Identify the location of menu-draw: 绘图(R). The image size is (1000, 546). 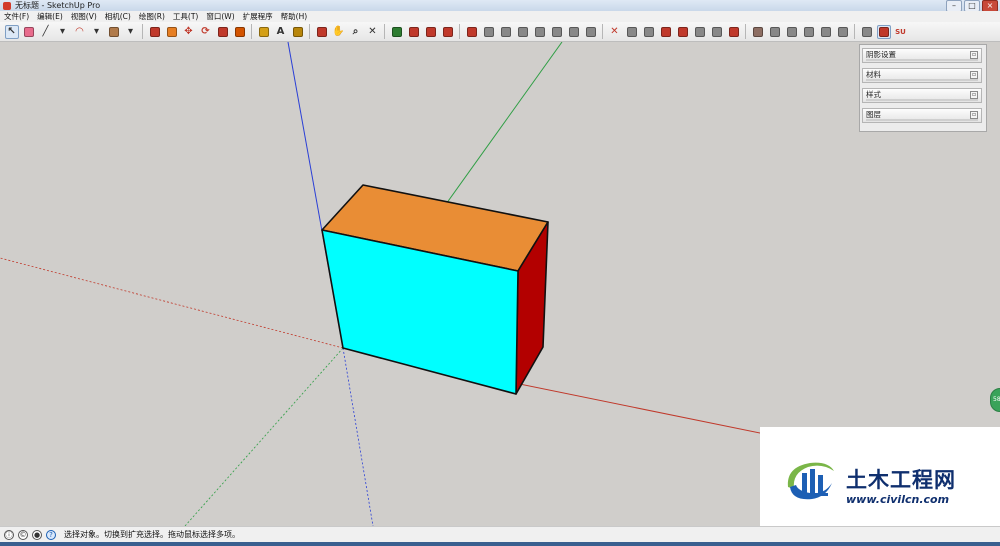
(152, 16).